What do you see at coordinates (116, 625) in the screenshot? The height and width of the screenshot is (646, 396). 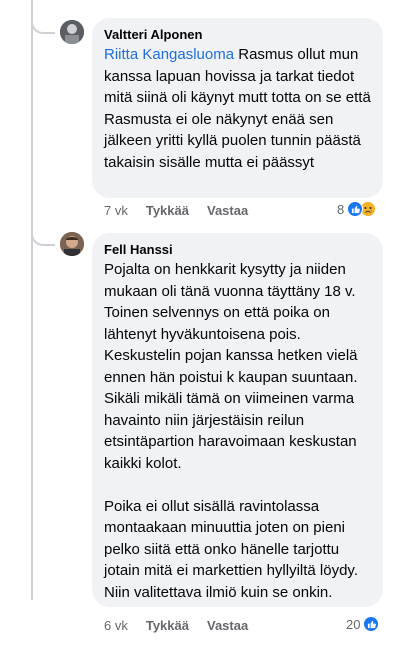 I see `comment-timestamp: 6 vk` at bounding box center [116, 625].